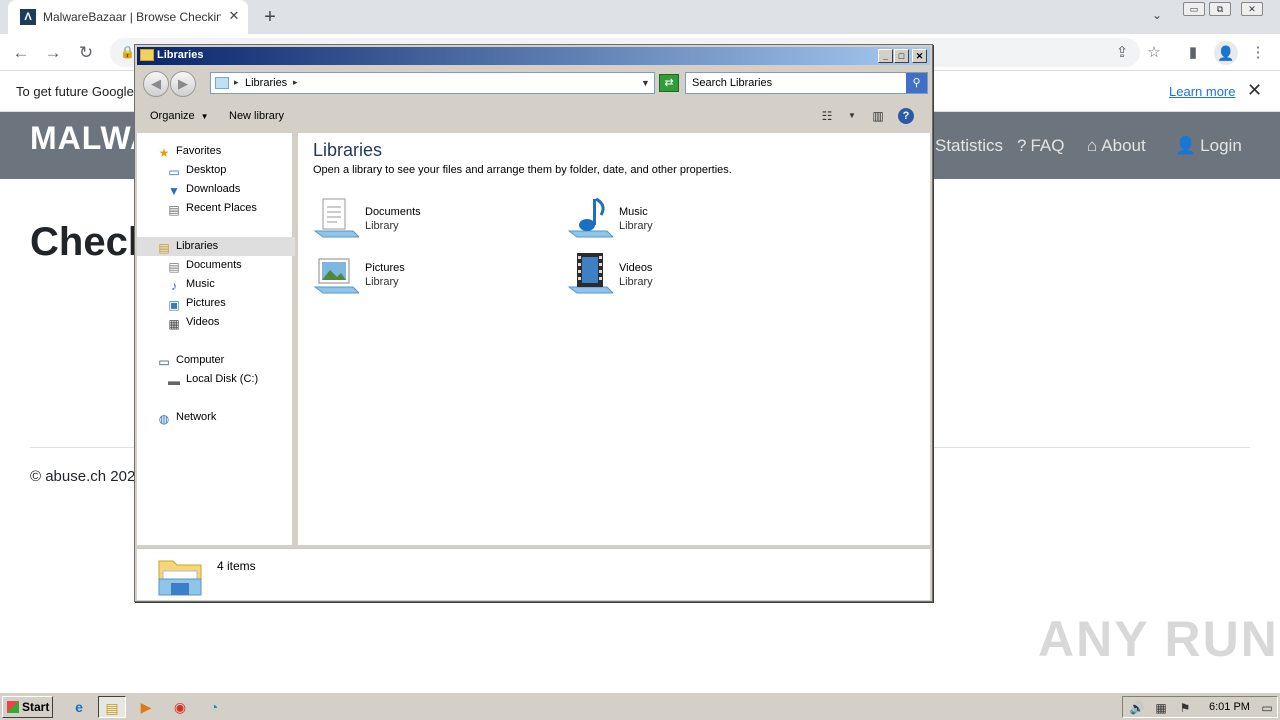 This screenshot has height=720, width=1280. What do you see at coordinates (36, 707) in the screenshot?
I see `start-label: Start` at bounding box center [36, 707].